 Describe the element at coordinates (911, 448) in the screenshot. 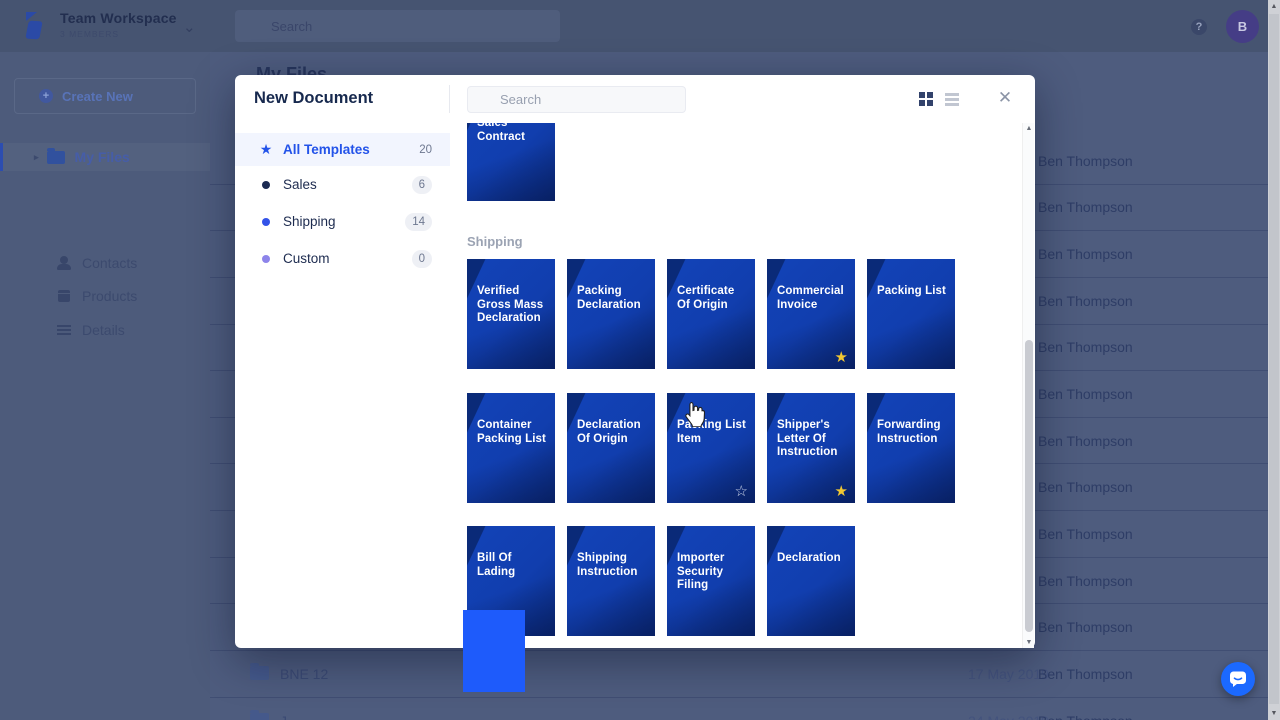

I see `template-card: Forwarding Instruction` at that location.